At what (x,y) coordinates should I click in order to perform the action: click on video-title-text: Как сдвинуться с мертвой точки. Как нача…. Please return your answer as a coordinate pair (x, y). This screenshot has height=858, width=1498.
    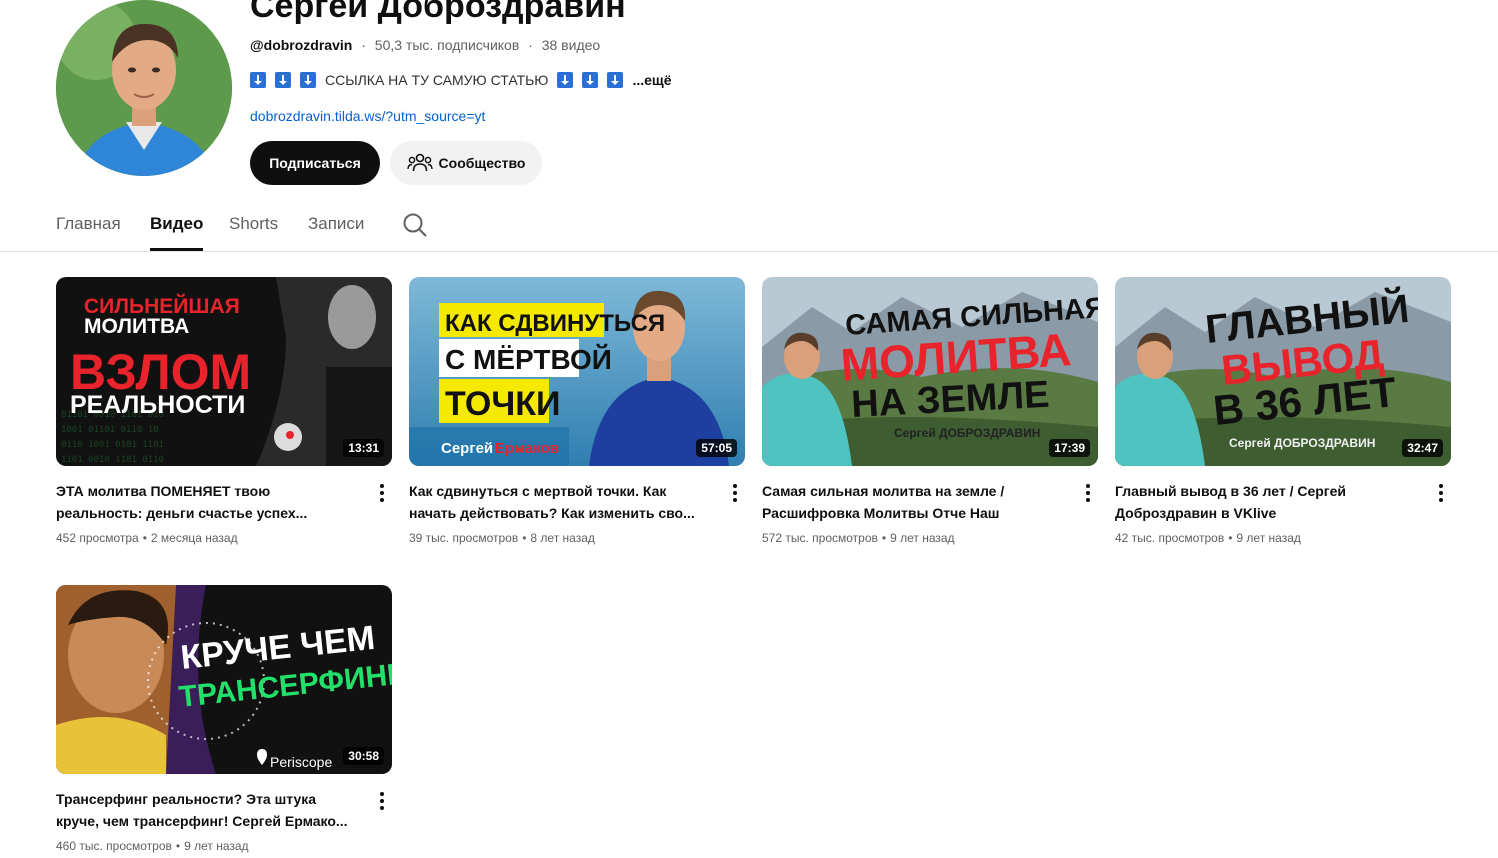
    Looking at the image, I should click on (552, 502).